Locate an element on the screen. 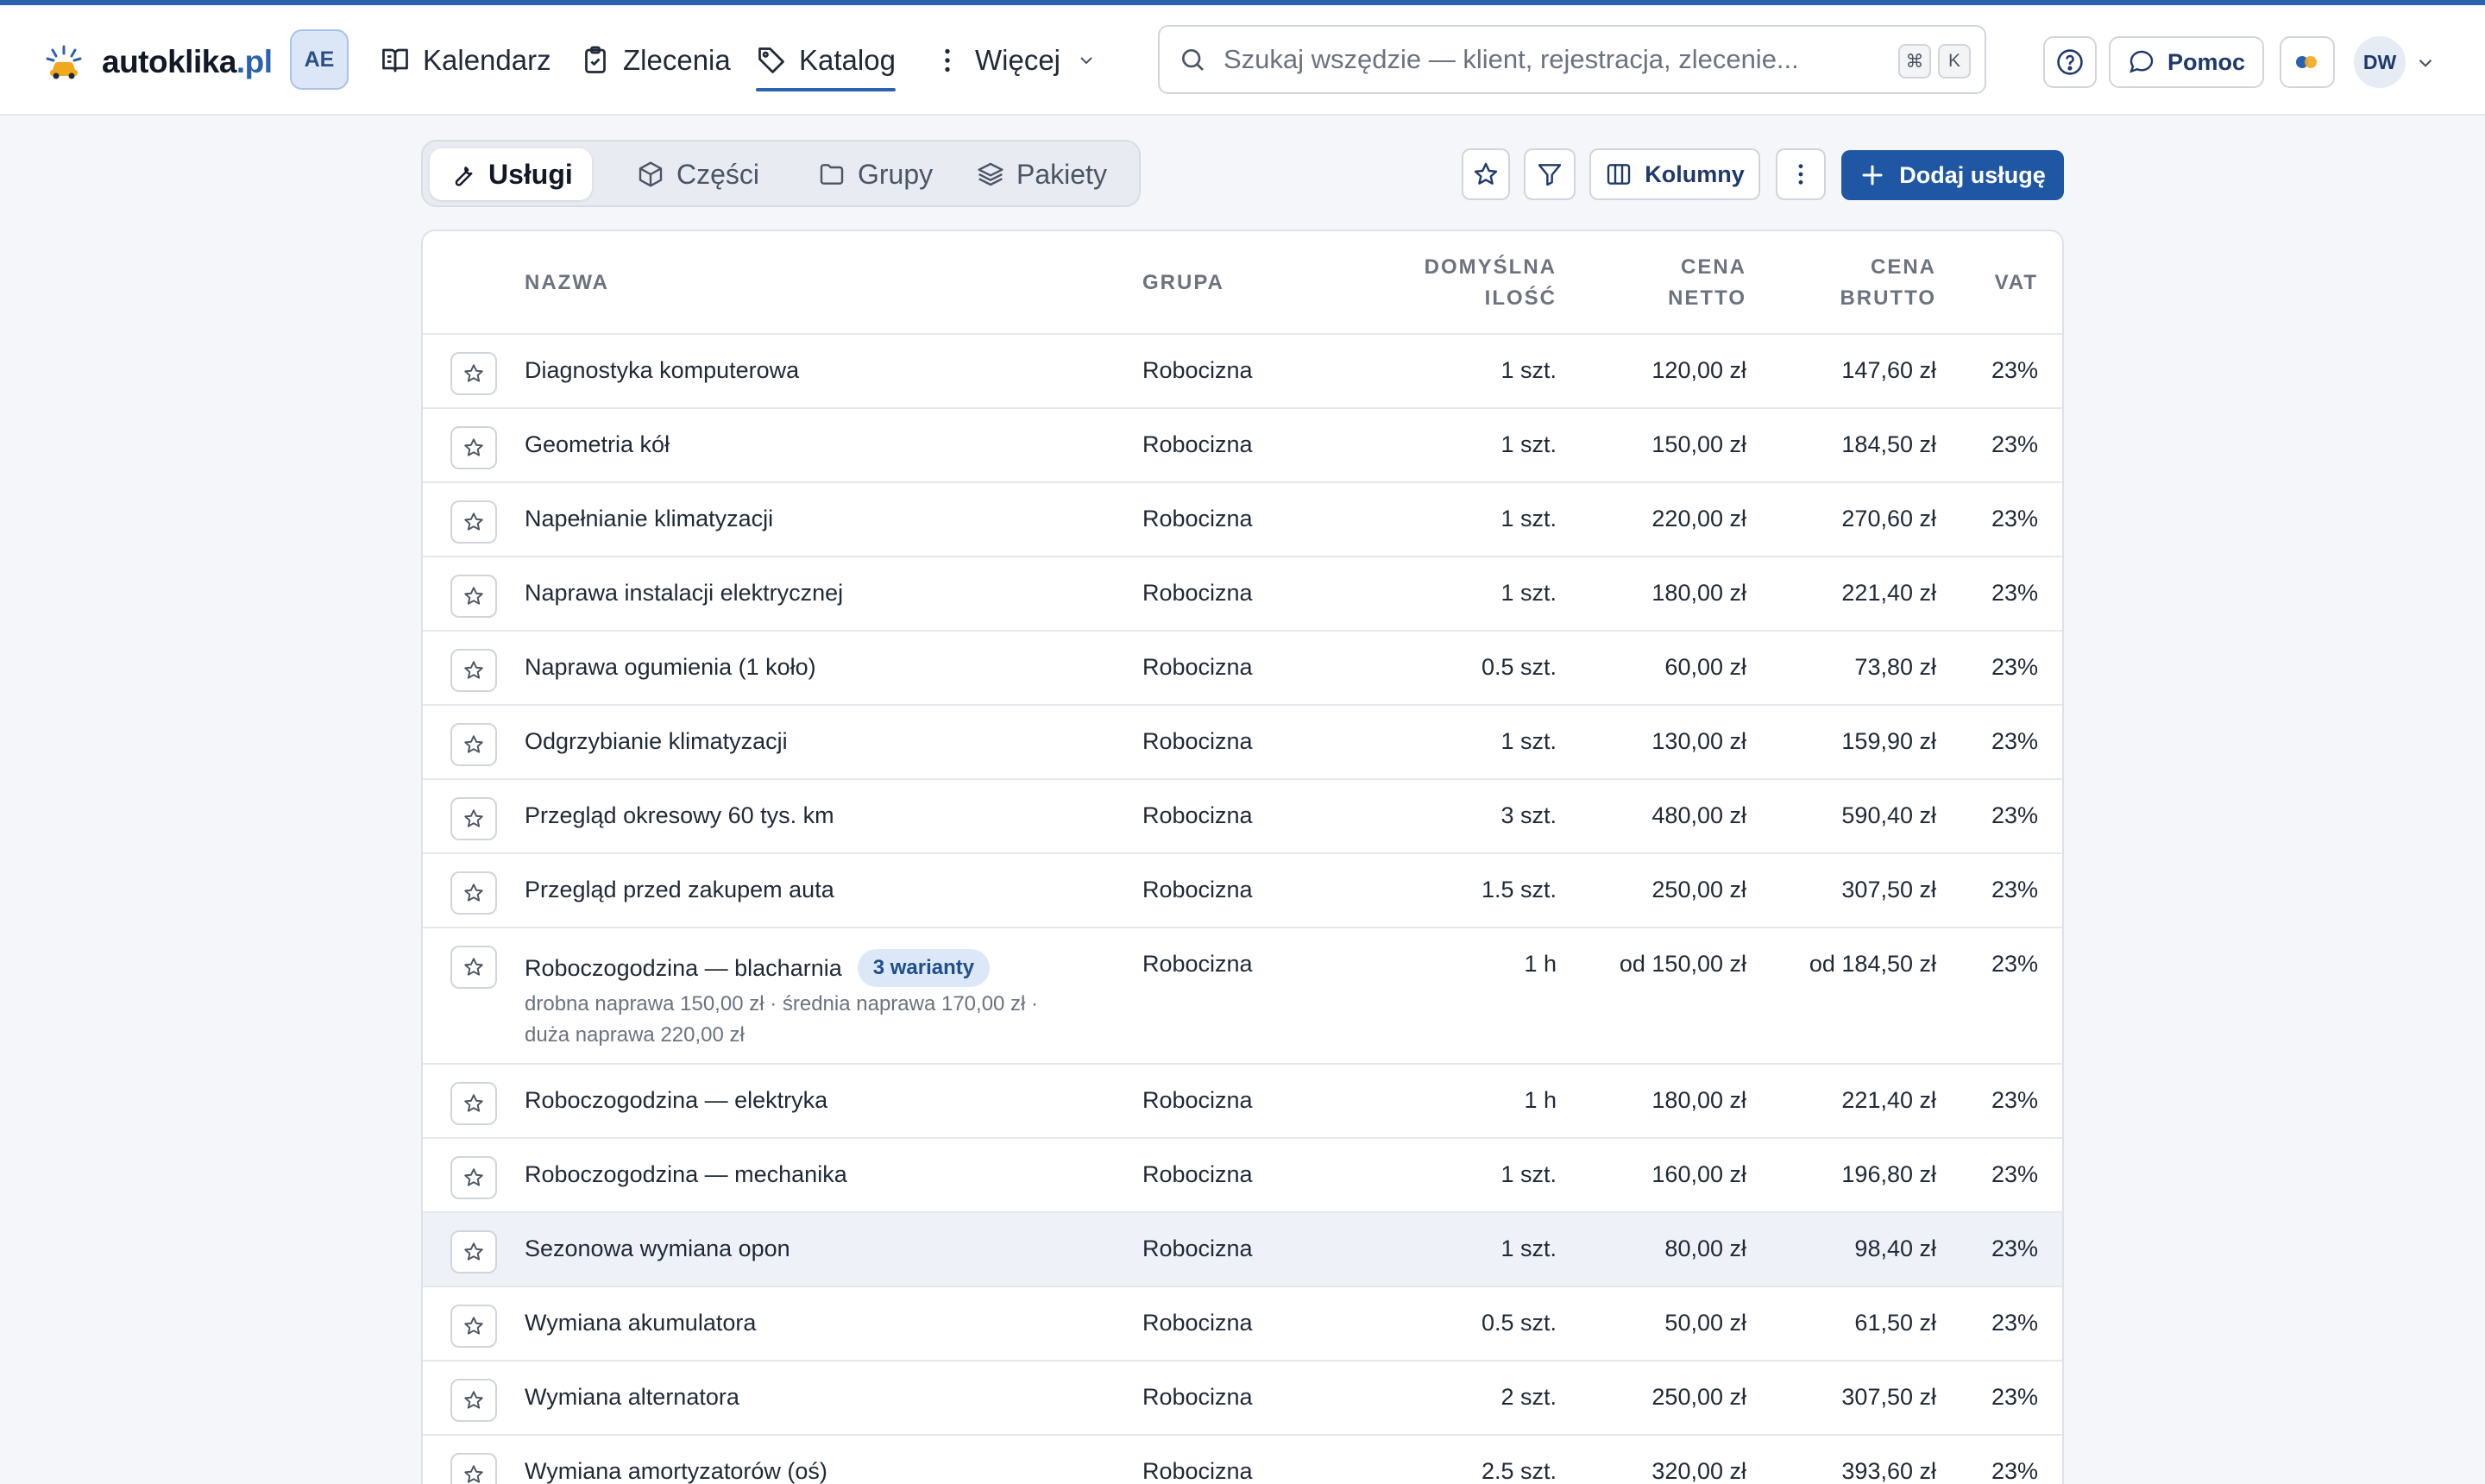 This screenshot has height=1484, width=2485. global-search: ⌘ K is located at coordinates (1572, 59).